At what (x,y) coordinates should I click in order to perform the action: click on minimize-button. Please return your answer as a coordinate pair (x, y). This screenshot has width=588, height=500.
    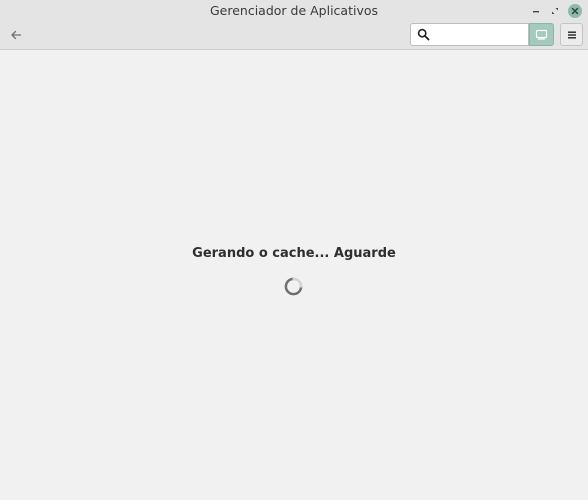
    Looking at the image, I should click on (536, 11).